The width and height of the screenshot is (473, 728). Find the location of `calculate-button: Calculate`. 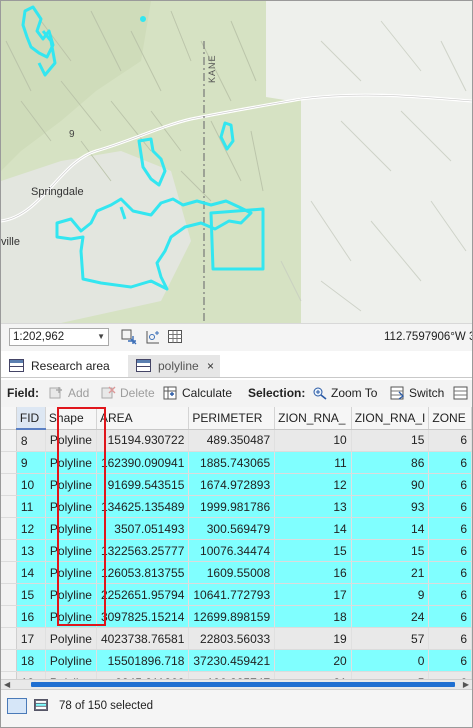

calculate-button: Calculate is located at coordinates (207, 393).